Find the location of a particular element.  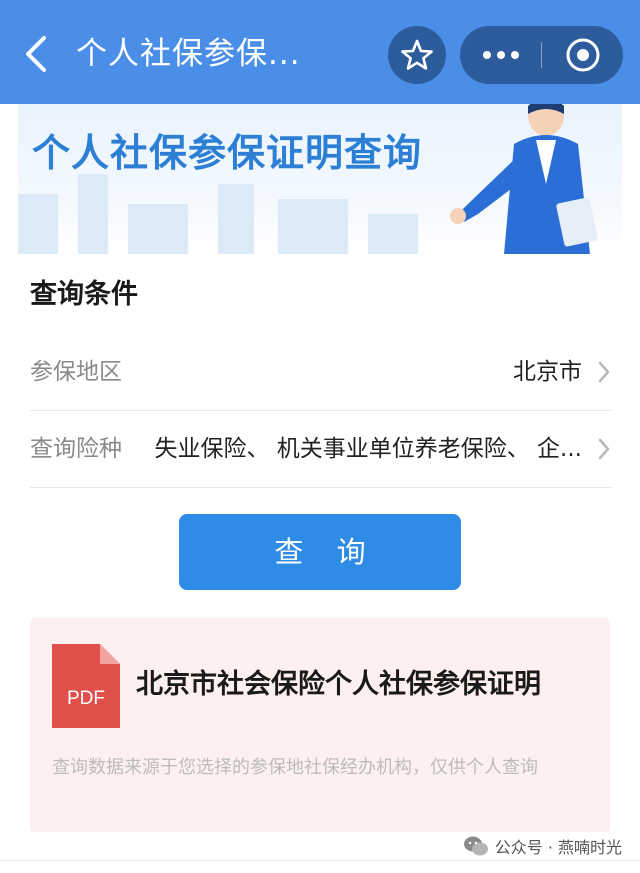

back-button is located at coordinates (38, 54).